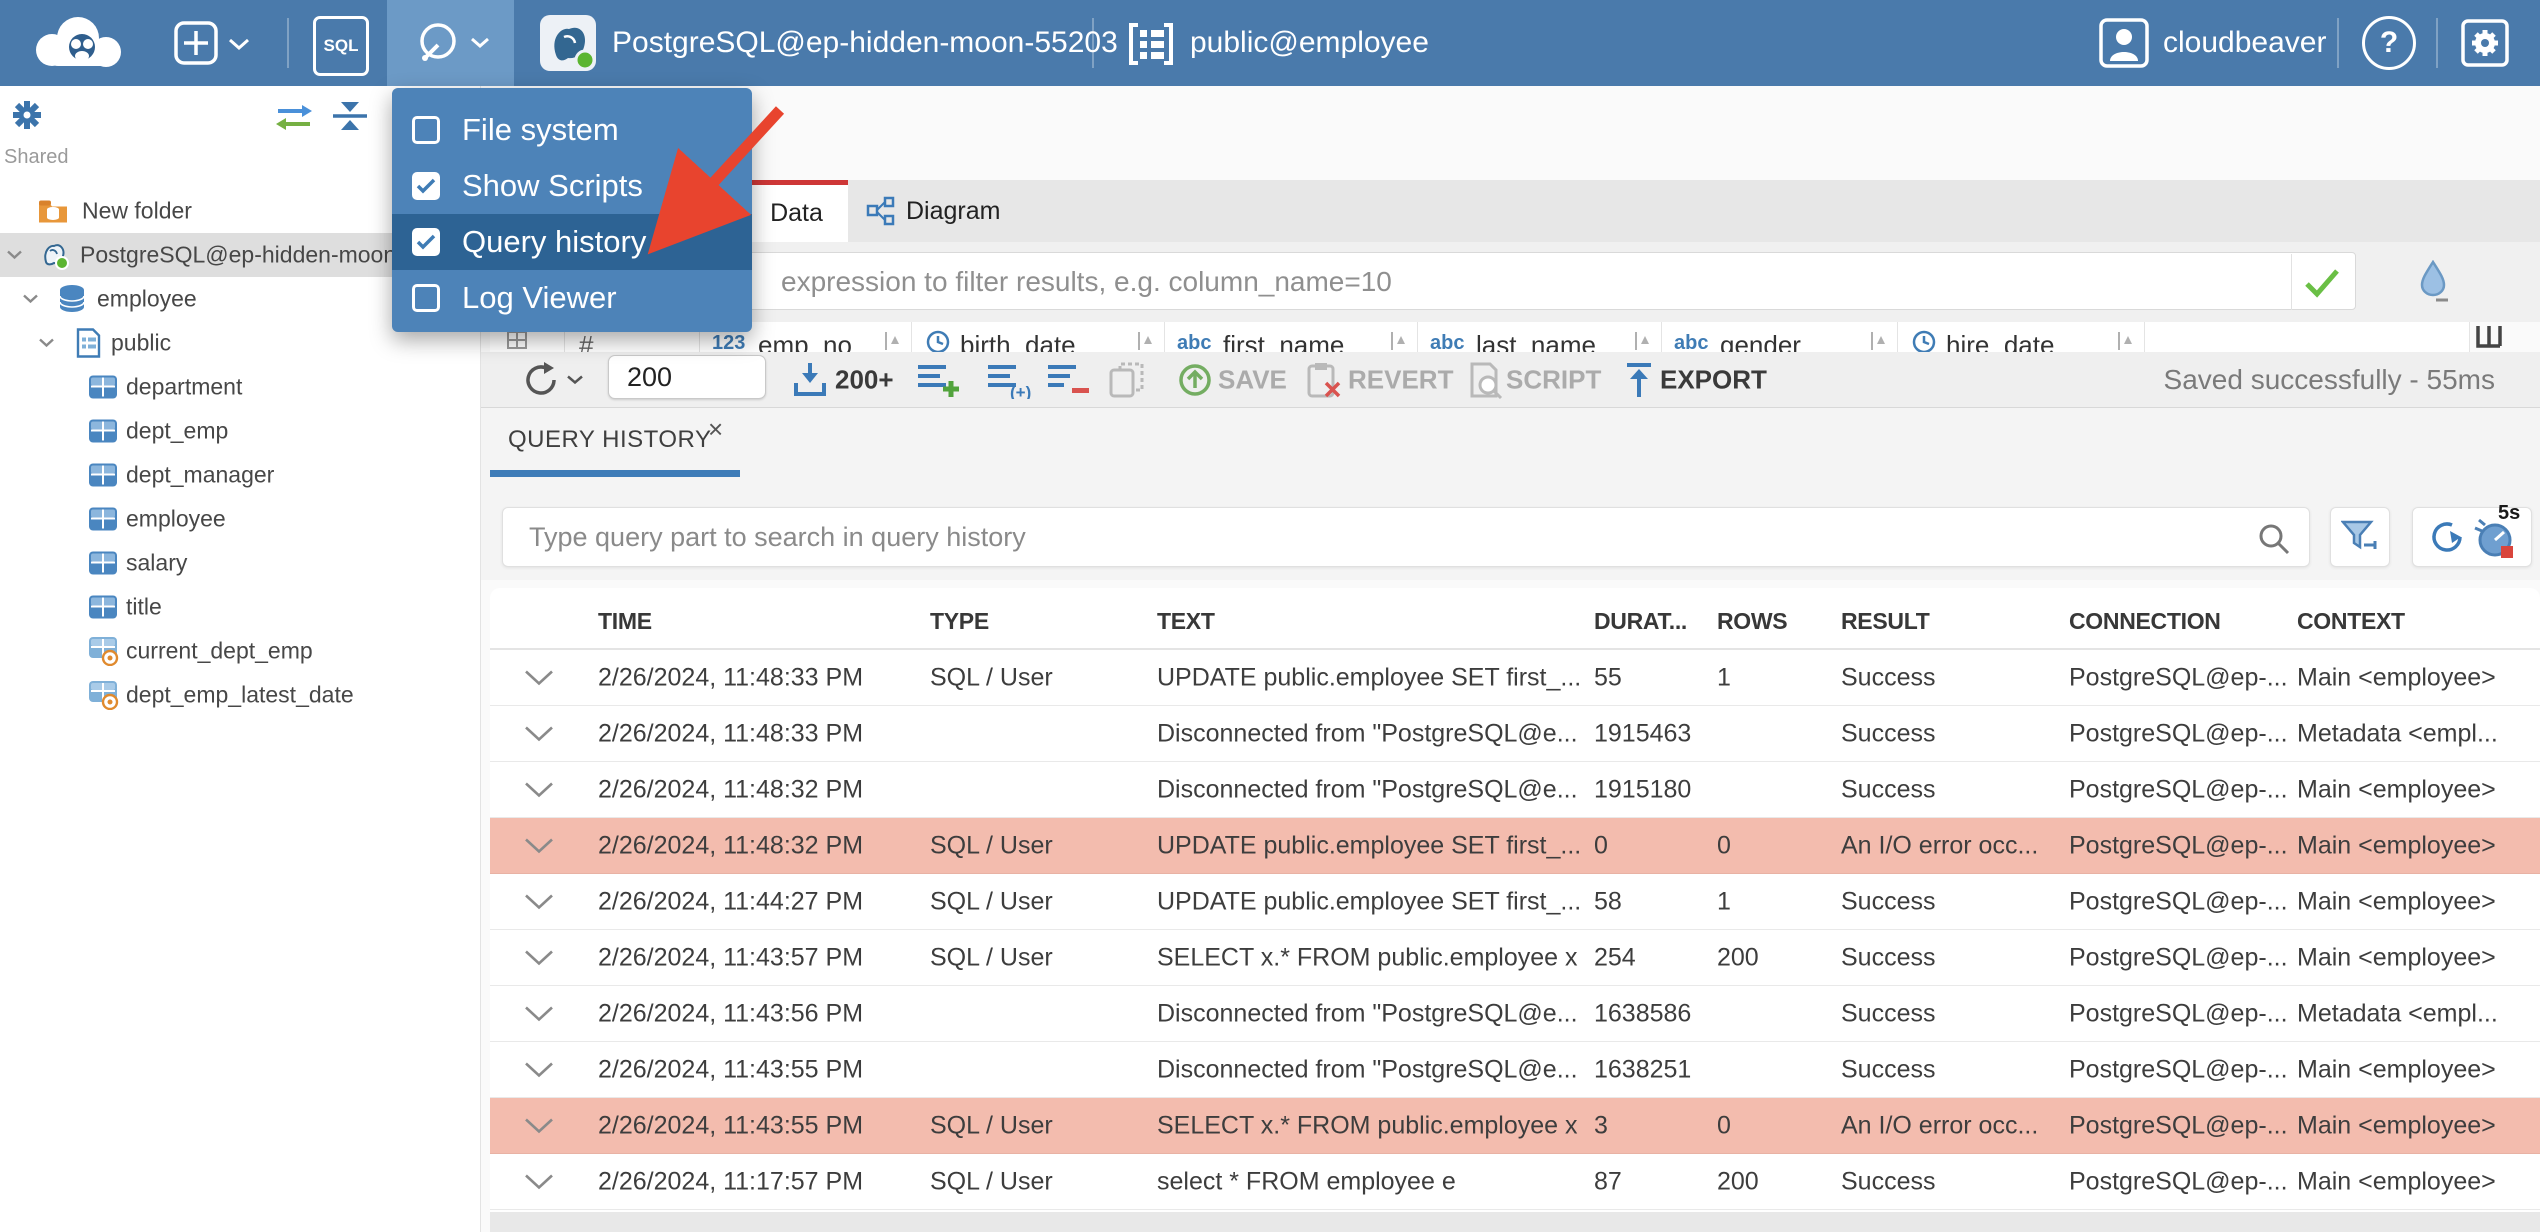  What do you see at coordinates (350, 116) in the screenshot?
I see `collapse-all-icon` at bounding box center [350, 116].